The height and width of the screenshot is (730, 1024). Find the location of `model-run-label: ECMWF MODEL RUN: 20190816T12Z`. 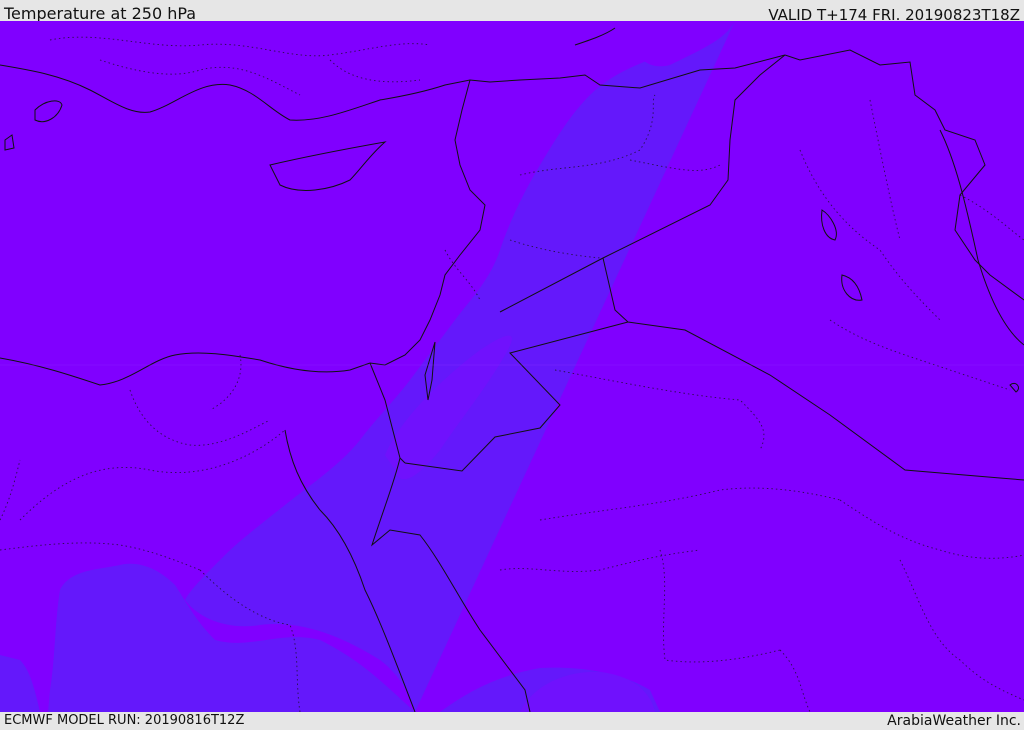

model-run-label: ECMWF MODEL RUN: 20190816T12Z is located at coordinates (124, 720).